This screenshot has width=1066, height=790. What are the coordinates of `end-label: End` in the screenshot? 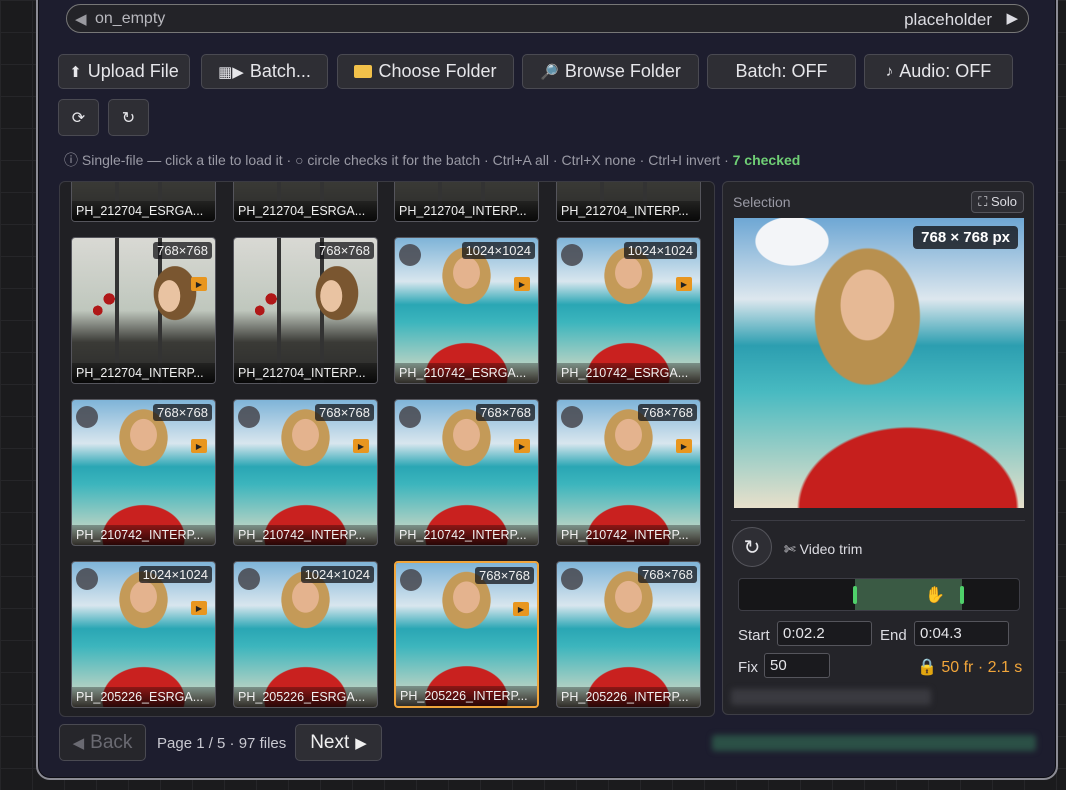 It's located at (893, 635).